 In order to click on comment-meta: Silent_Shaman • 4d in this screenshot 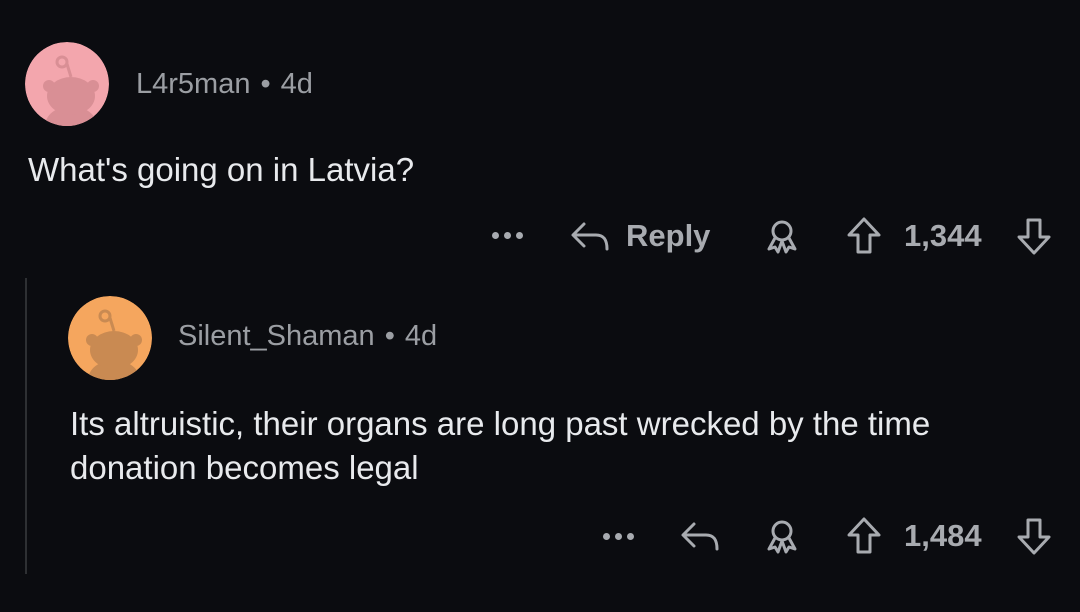, I will do `click(307, 336)`.